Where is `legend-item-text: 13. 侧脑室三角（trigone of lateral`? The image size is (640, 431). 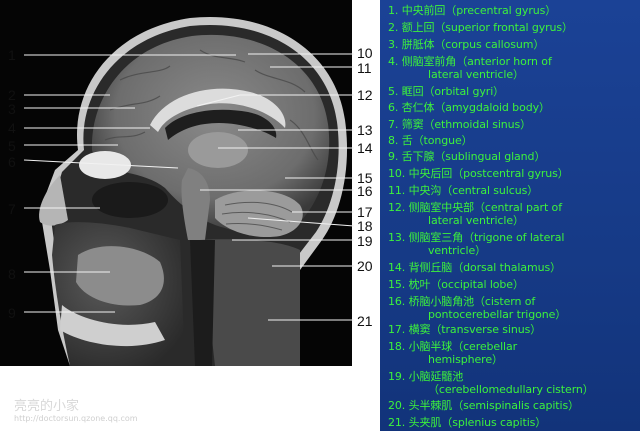
legend-item-text: 13. 侧脑室三角（trigone of lateral is located at coordinates (476, 237).